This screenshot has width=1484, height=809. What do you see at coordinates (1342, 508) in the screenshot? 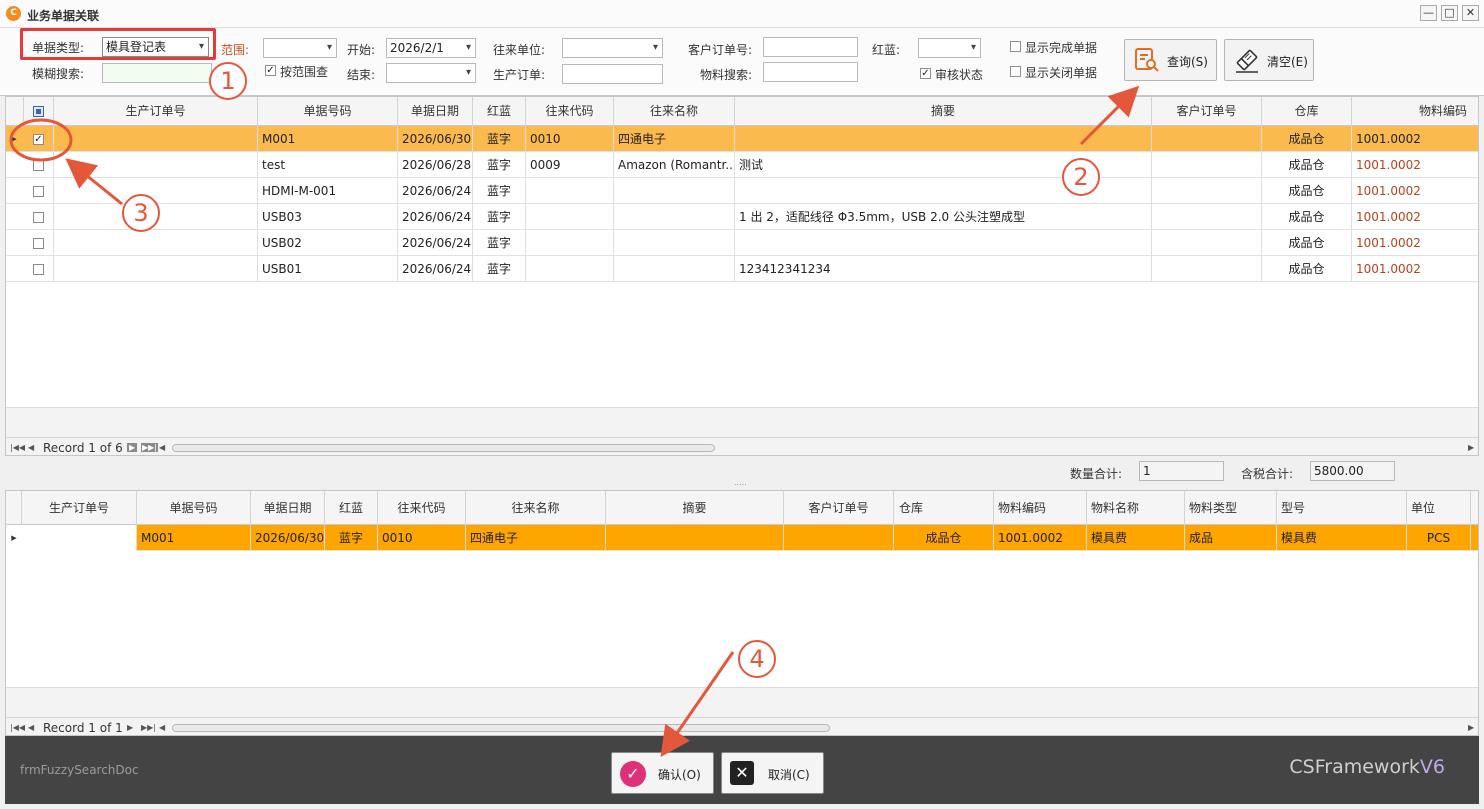
I see `col2-model: 型号` at bounding box center [1342, 508].